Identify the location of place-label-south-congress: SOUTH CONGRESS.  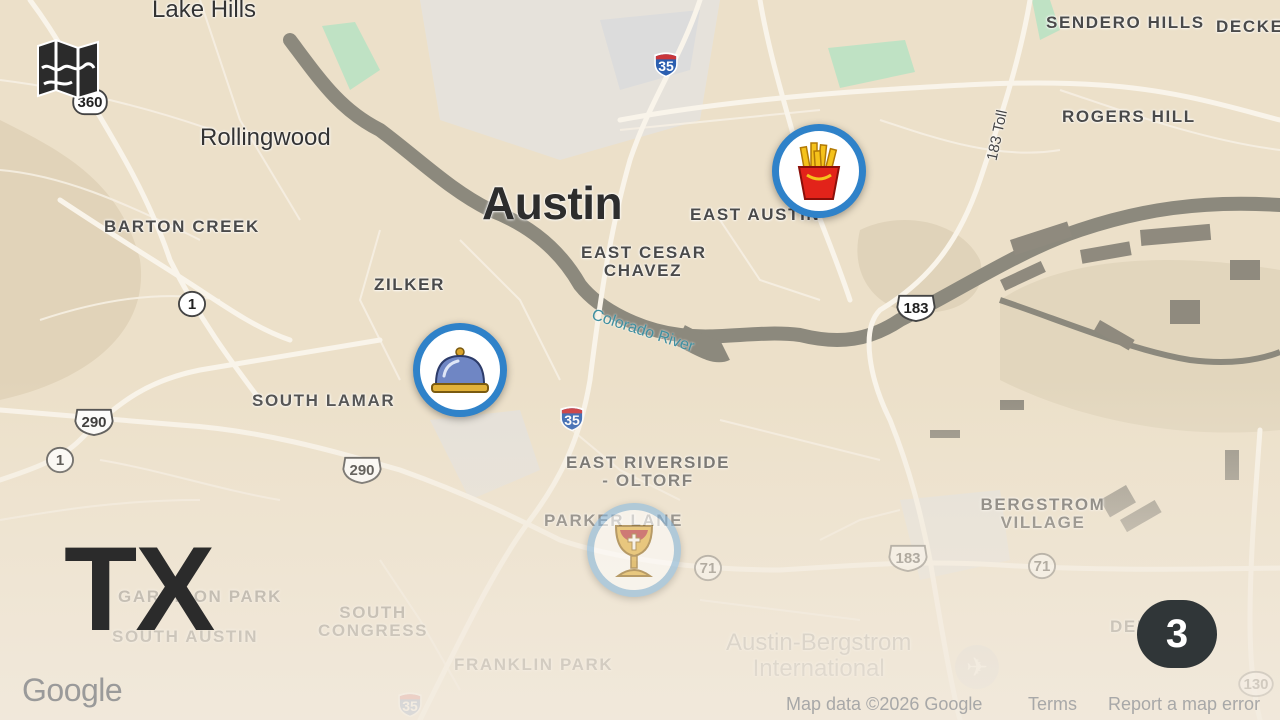
(373, 622).